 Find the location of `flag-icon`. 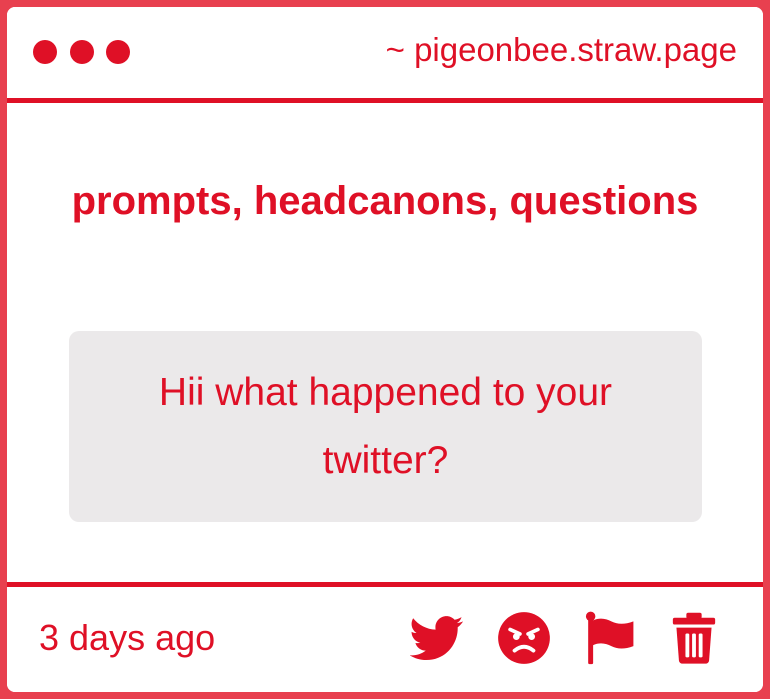

flag-icon is located at coordinates (610, 638).